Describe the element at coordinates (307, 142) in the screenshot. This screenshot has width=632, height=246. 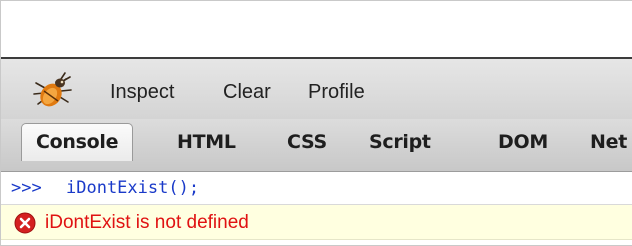
I see `tab-css: CSS` at that location.